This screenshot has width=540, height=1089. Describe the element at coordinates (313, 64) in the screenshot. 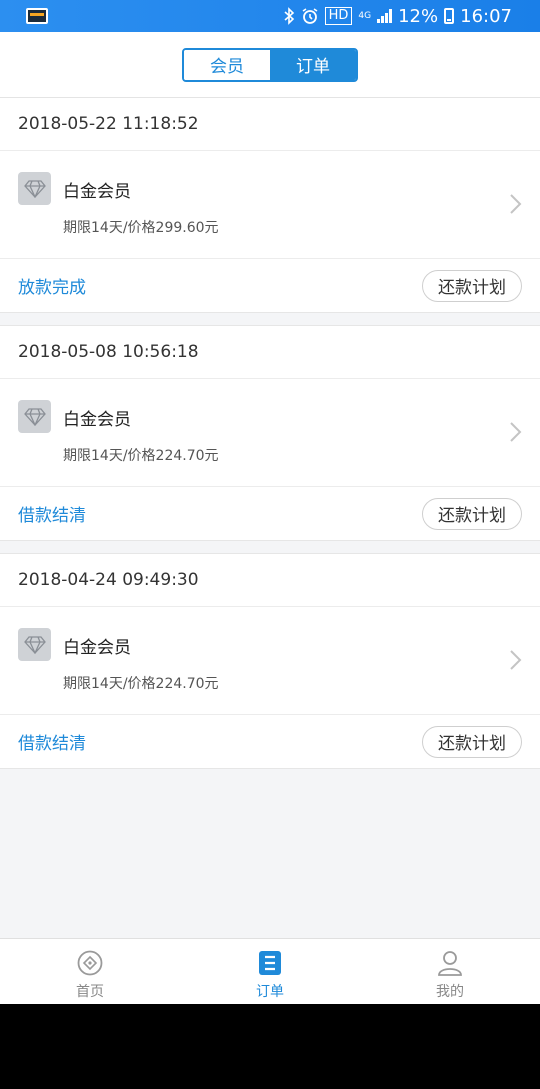

I see `tab-orders: 订单` at that location.